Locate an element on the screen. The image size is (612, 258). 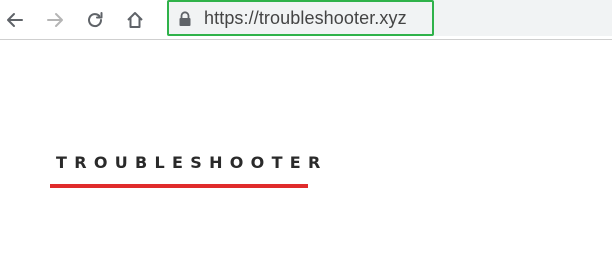
forward-button is located at coordinates (55, 20).